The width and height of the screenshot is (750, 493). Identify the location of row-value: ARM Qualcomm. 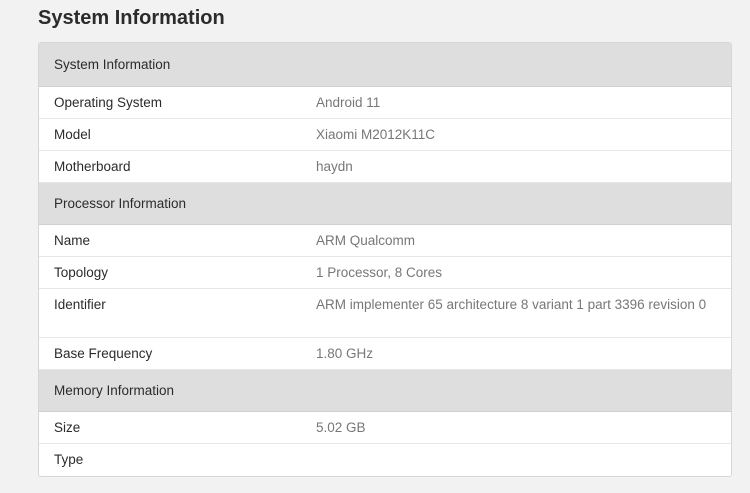
(366, 240).